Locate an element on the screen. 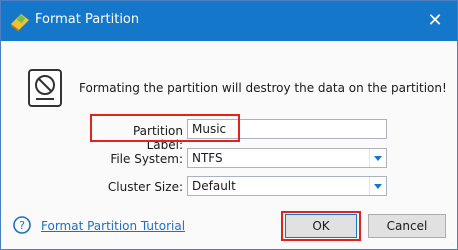 This screenshot has width=458, height=250. cluster-size-caption: Cluster Size: is located at coordinates (145, 187).